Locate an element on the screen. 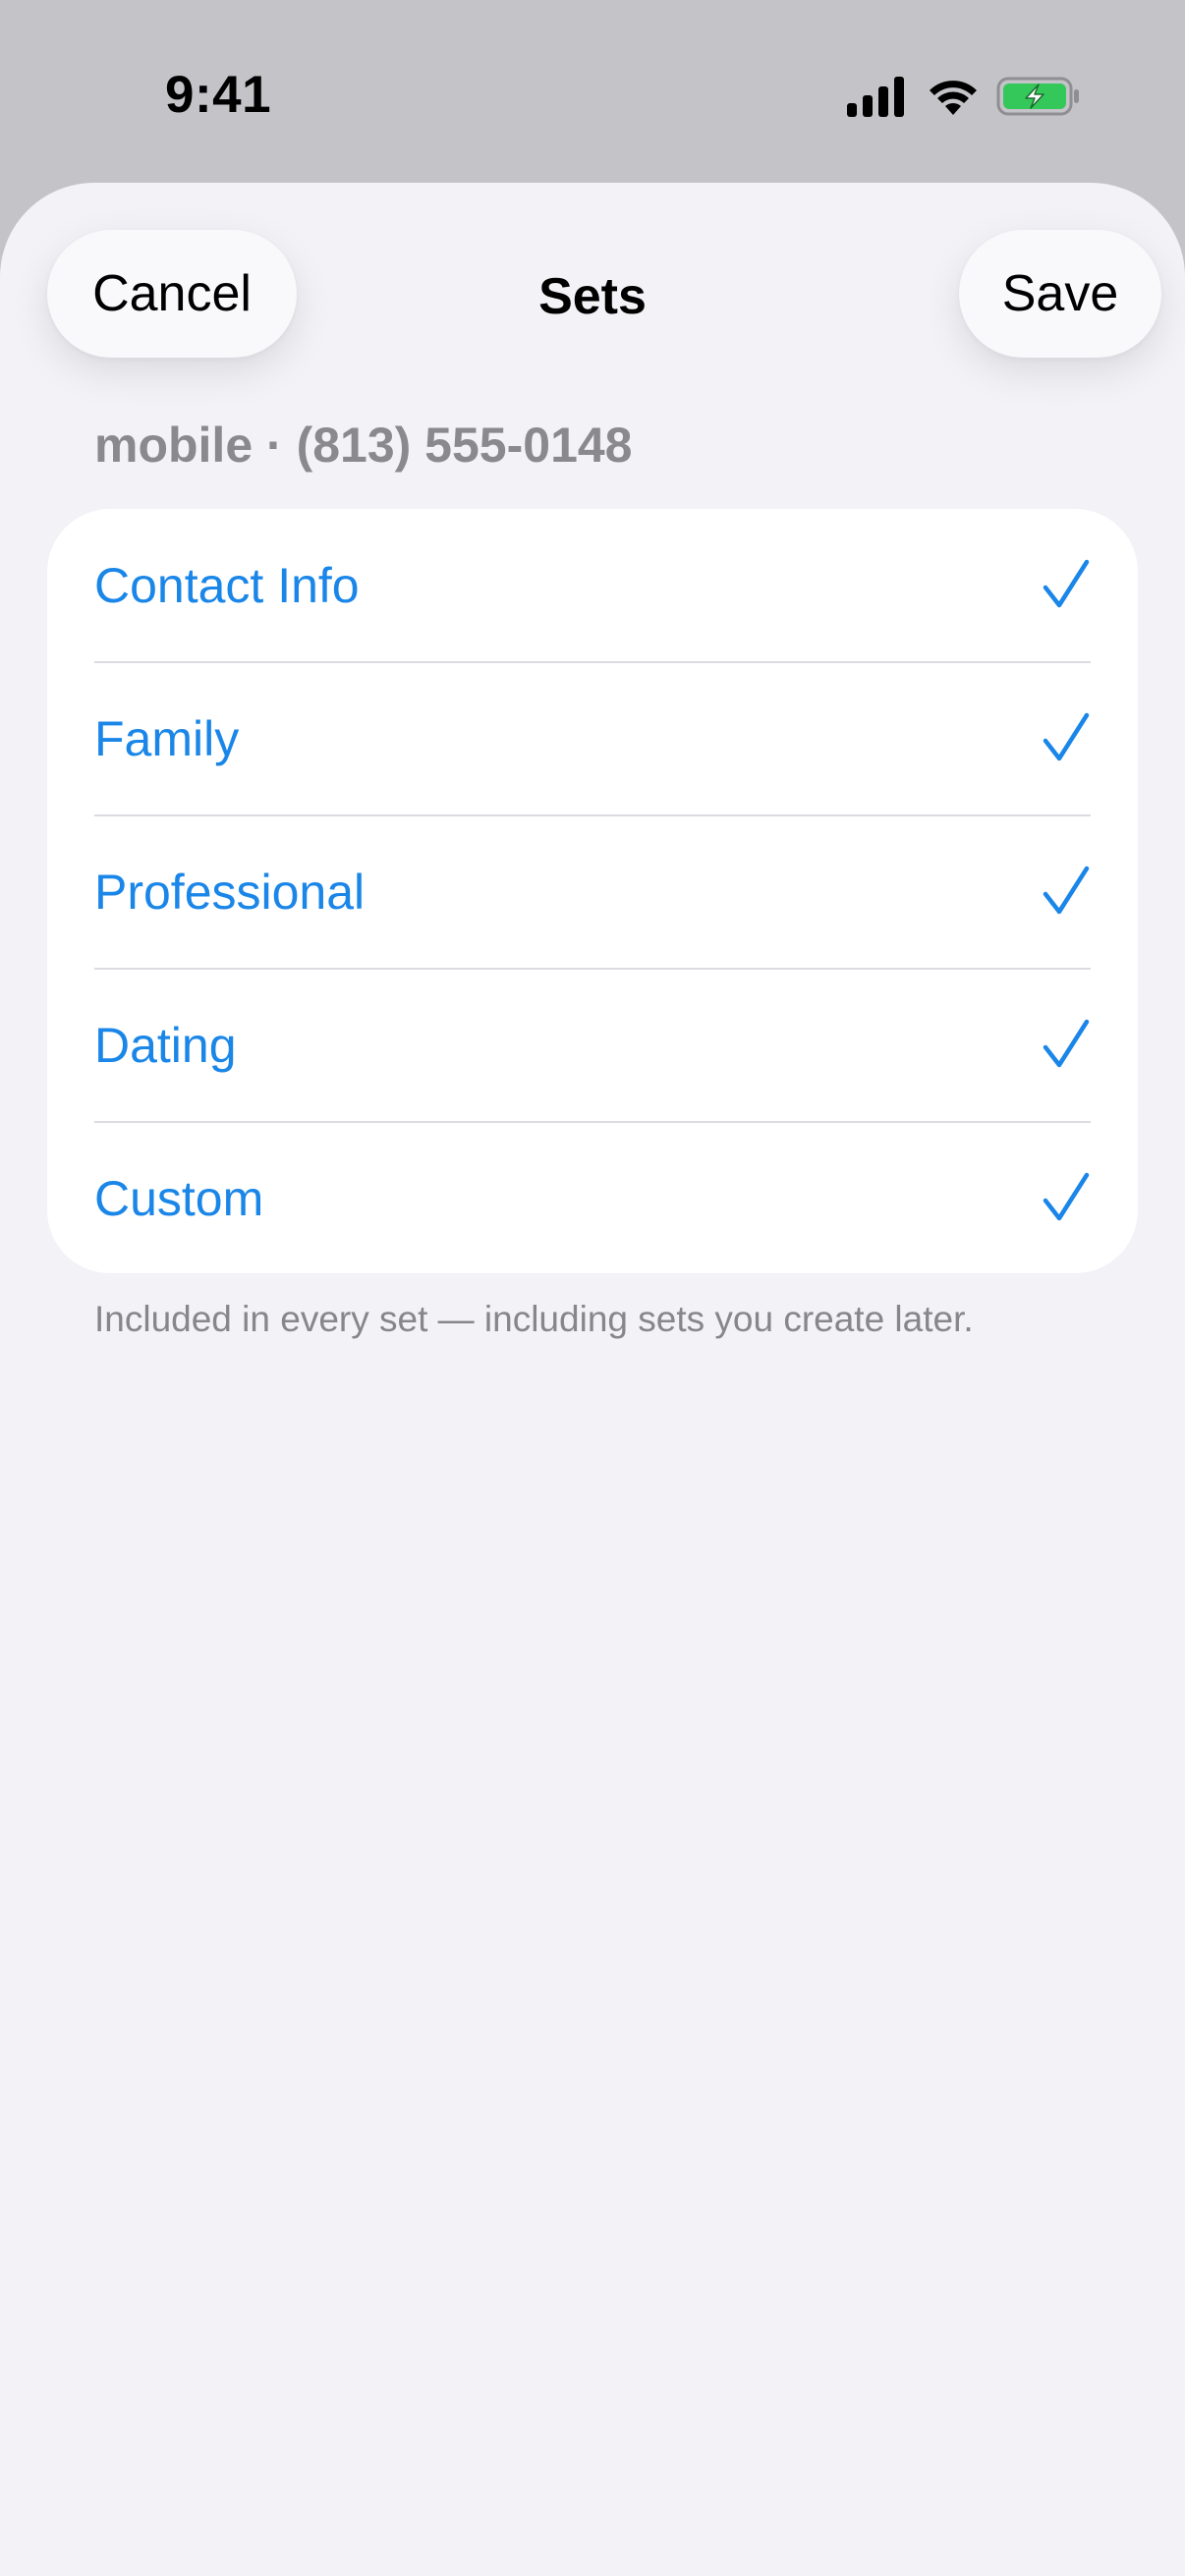 Image resolution: width=1185 pixels, height=2576 pixels. set-row-family: Family is located at coordinates (592, 738).